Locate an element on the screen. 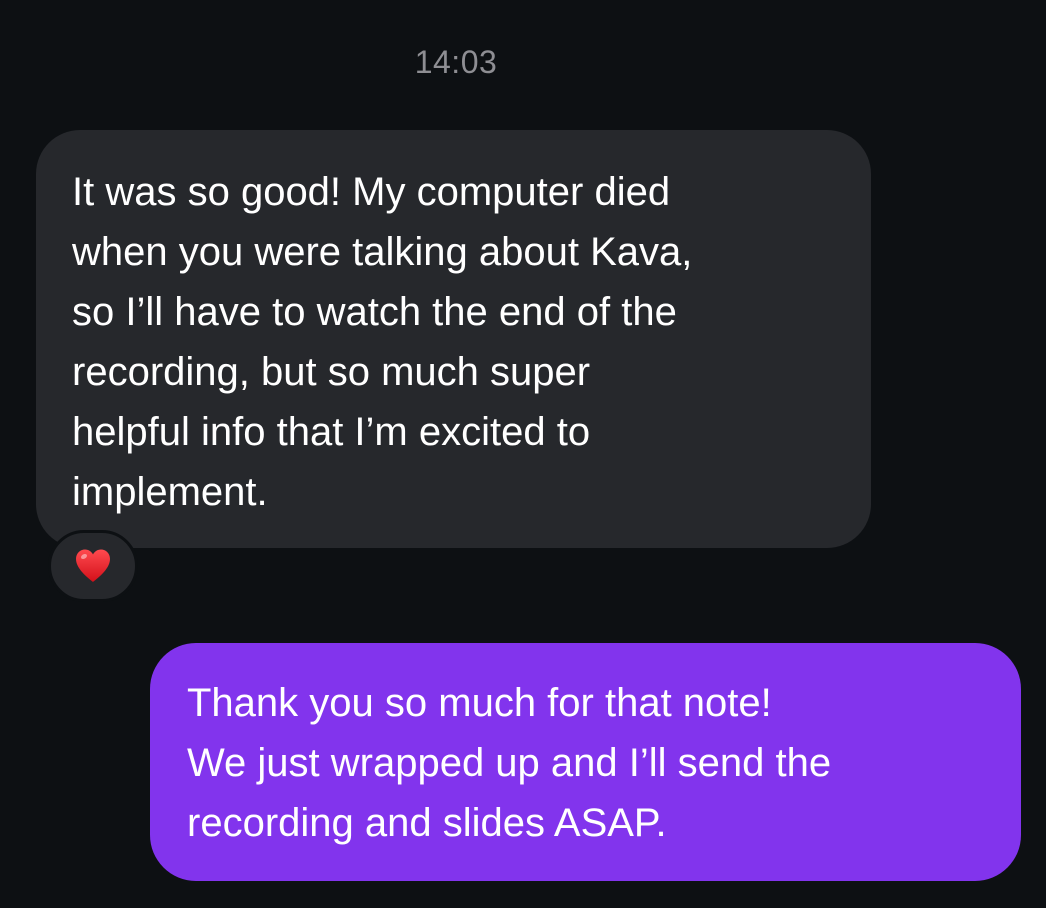 This screenshot has height=908, width=1046. message-line: We just wrapped up and I’ll send the is located at coordinates (509, 763).